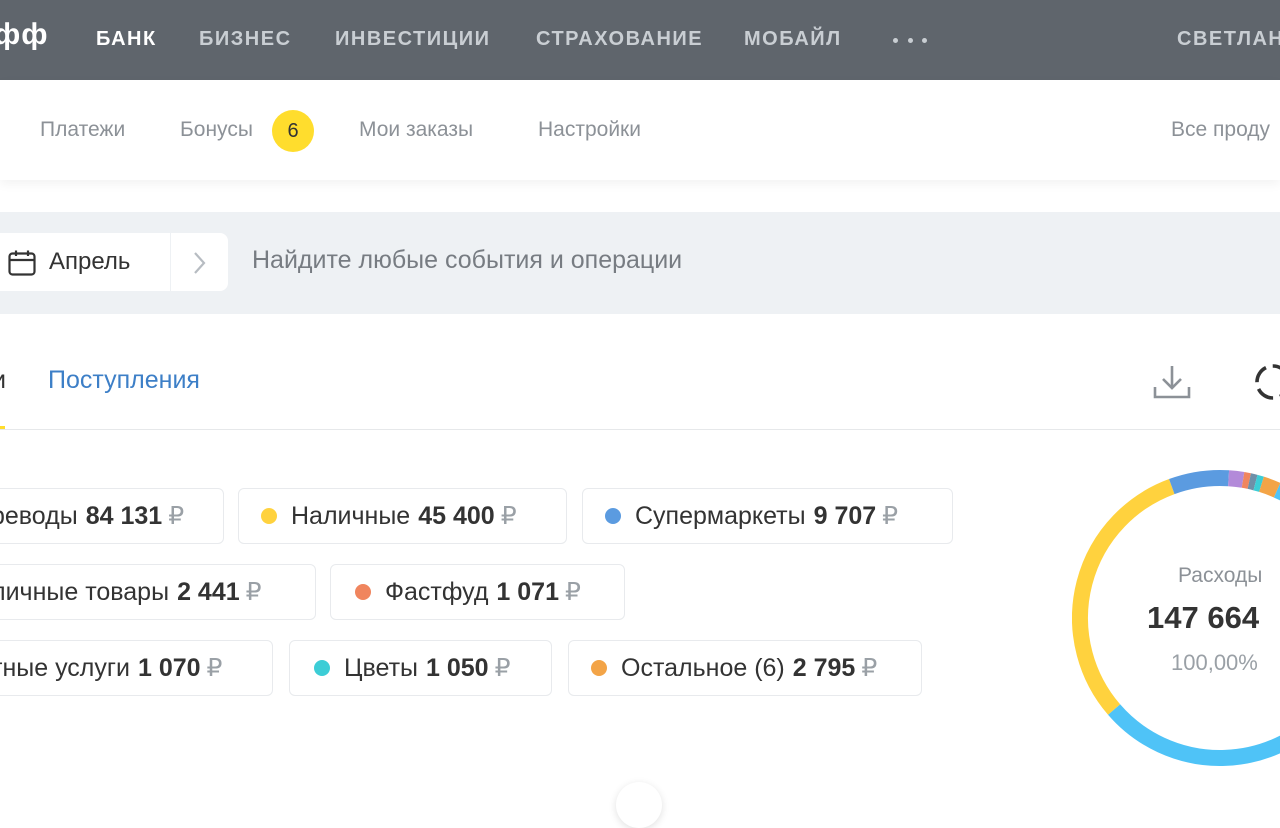 This screenshot has width=1280, height=828. Describe the element at coordinates (619, 39) in the screenshot. I see `nav-insurance: СТРАХОВАНИЕ` at that location.